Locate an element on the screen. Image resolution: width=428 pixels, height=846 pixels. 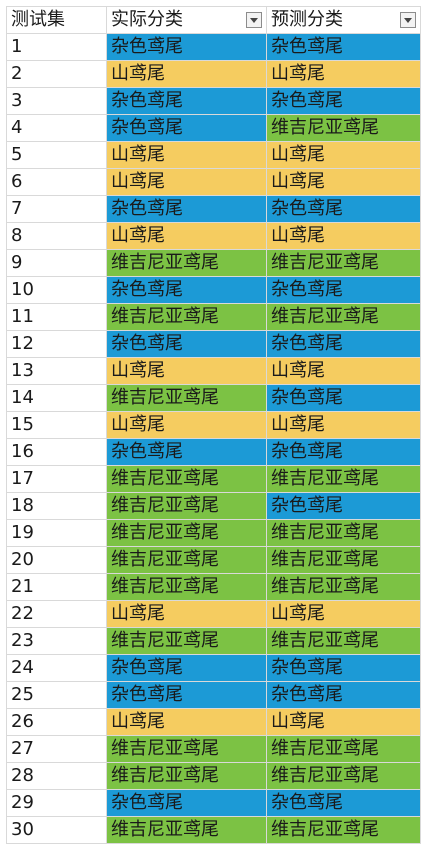
cell-test-id: 30 is located at coordinates (56, 830).